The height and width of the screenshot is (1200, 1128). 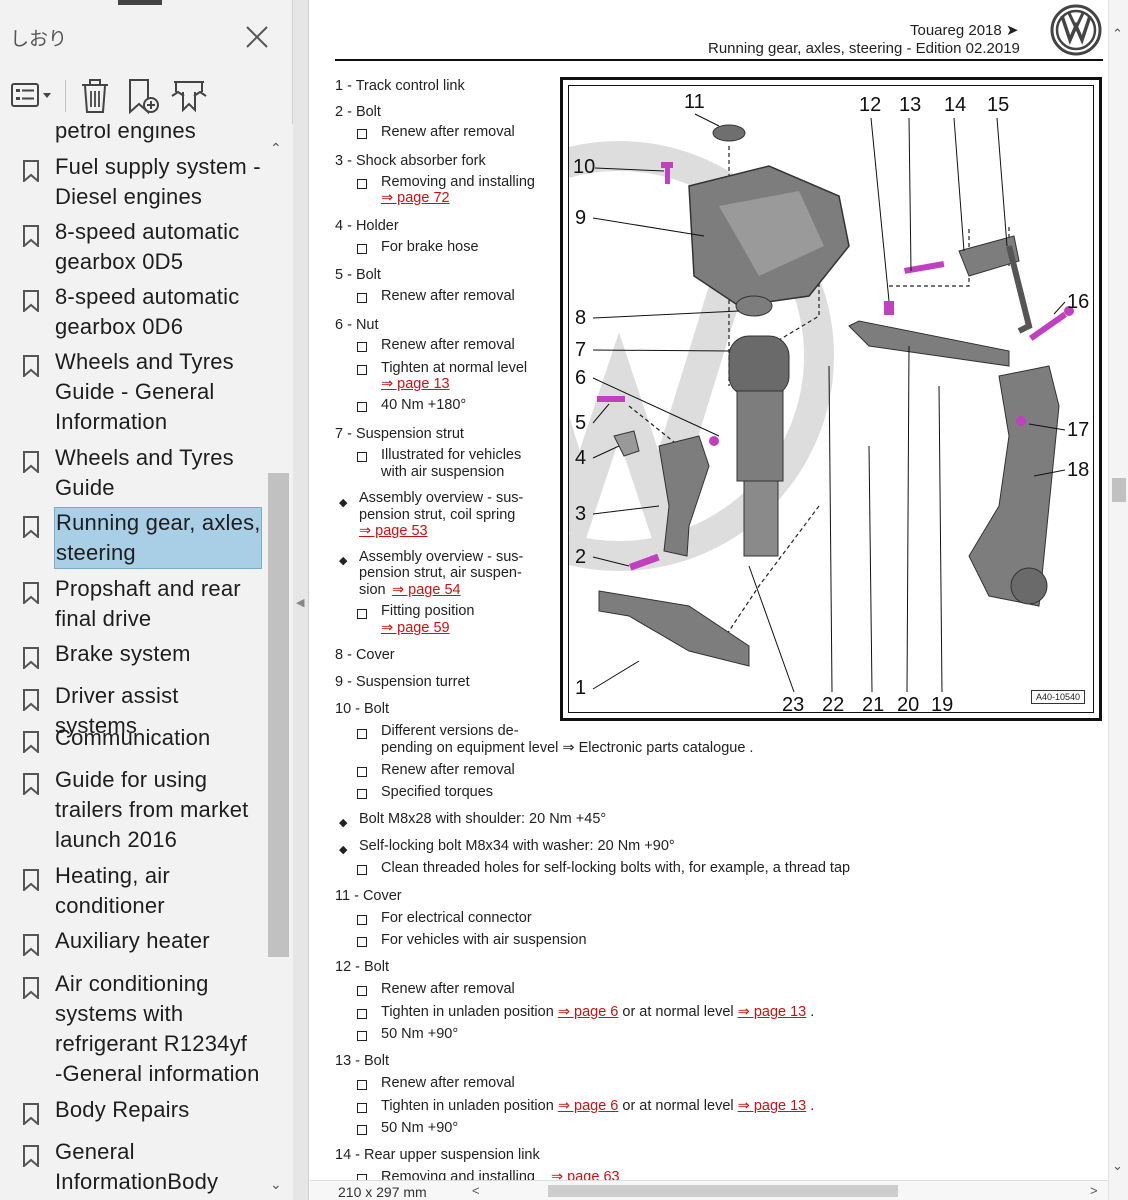 I want to click on vw-logo-icon, so click(x=1076, y=30).